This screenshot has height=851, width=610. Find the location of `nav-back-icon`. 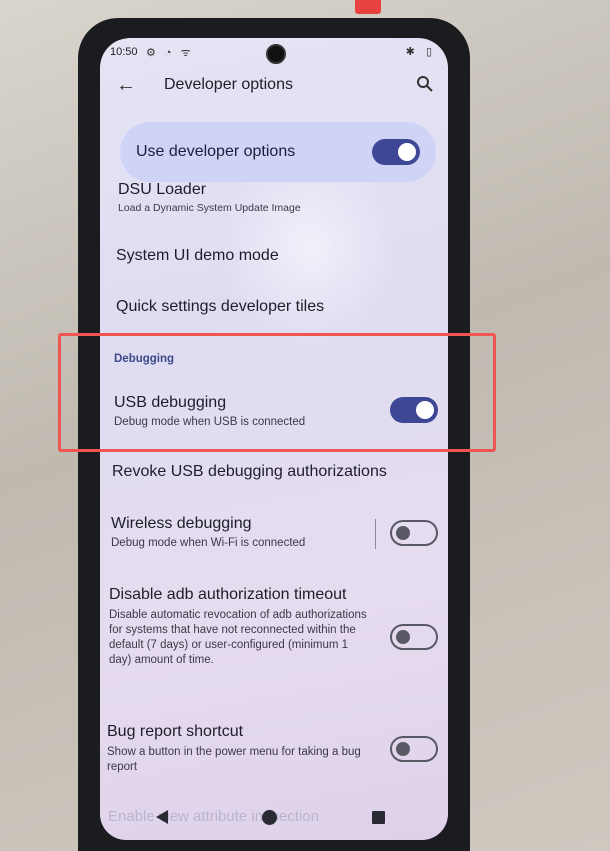

nav-back-icon is located at coordinates (162, 817).